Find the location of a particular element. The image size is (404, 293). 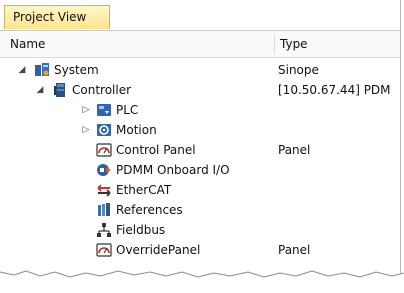

tree-item-type: Sinope is located at coordinates (298, 70).